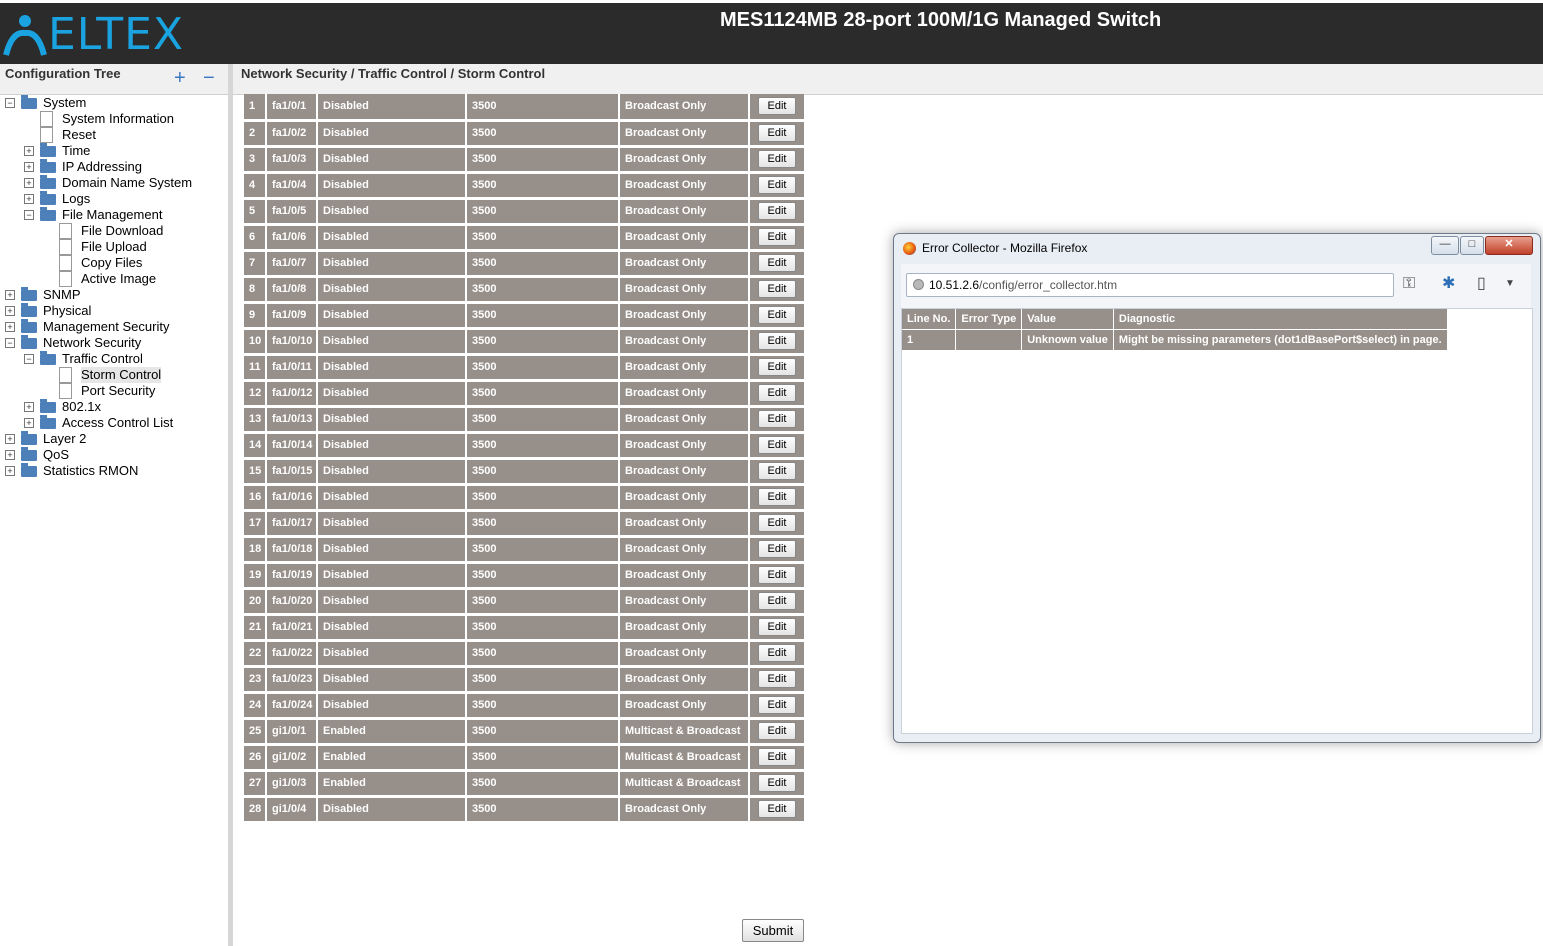 This screenshot has height=946, width=1543. Describe the element at coordinates (524, 472) in the screenshot. I see `table-row: 15 fa1/0/15 Disabled 3500 Broadcast Only Edit` at that location.